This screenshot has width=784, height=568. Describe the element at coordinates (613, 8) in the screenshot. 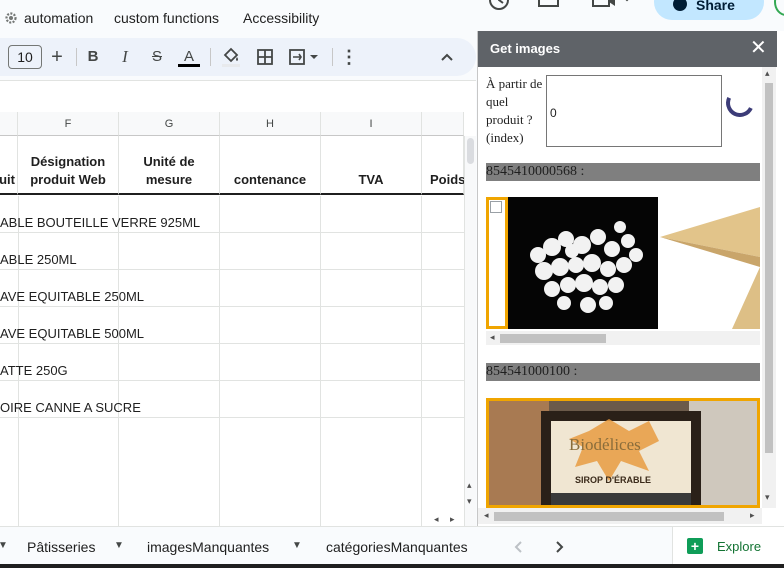

I see `meet-icon` at that location.